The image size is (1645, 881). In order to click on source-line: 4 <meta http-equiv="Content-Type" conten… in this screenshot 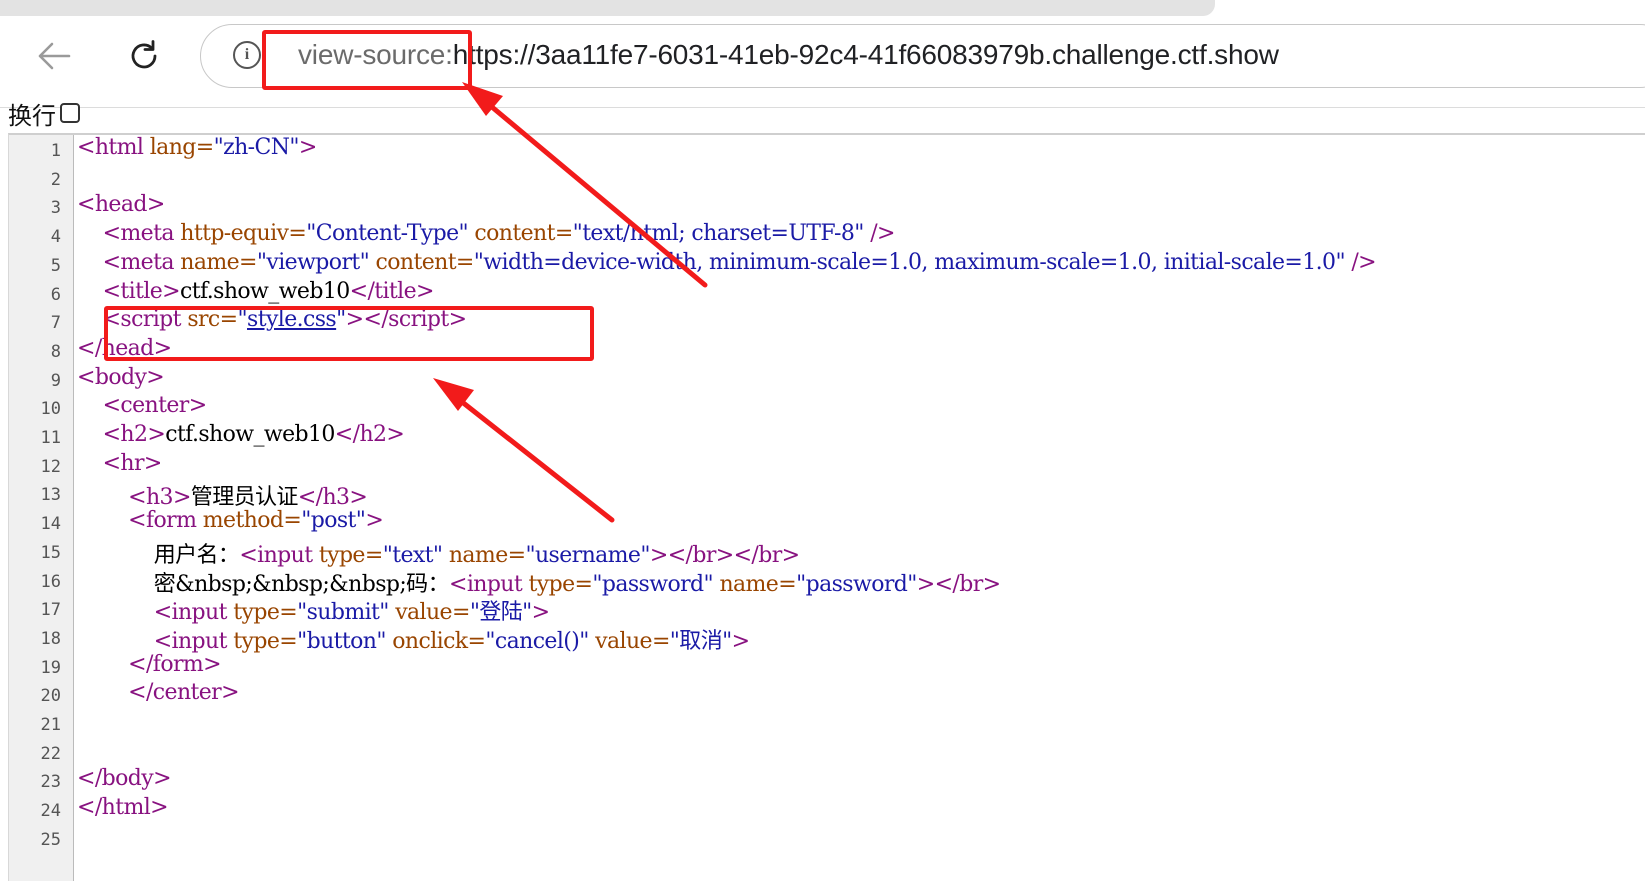, I will do `click(827, 235)`.